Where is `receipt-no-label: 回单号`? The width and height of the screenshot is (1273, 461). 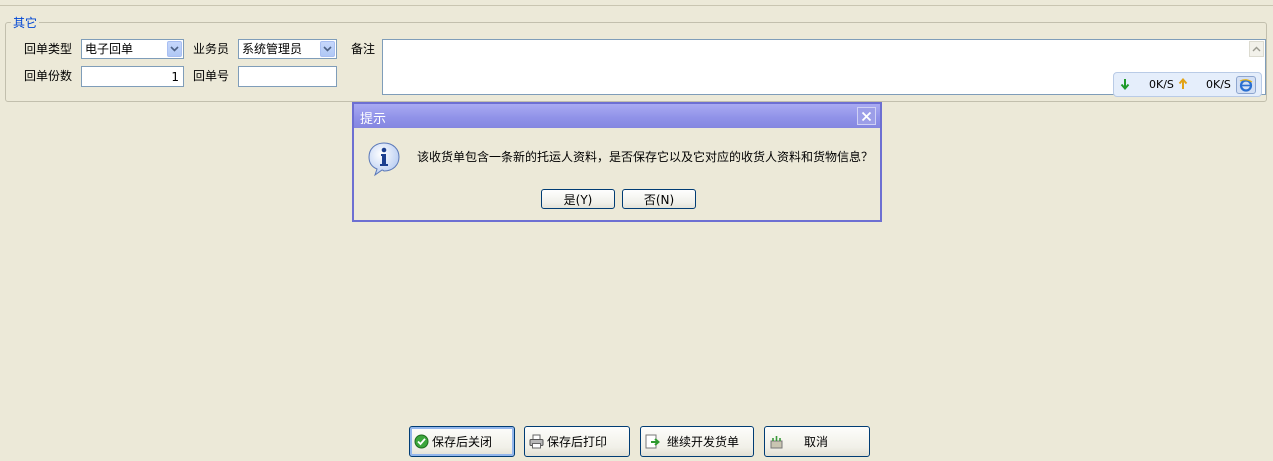
receipt-no-label: 回单号 is located at coordinates (211, 76).